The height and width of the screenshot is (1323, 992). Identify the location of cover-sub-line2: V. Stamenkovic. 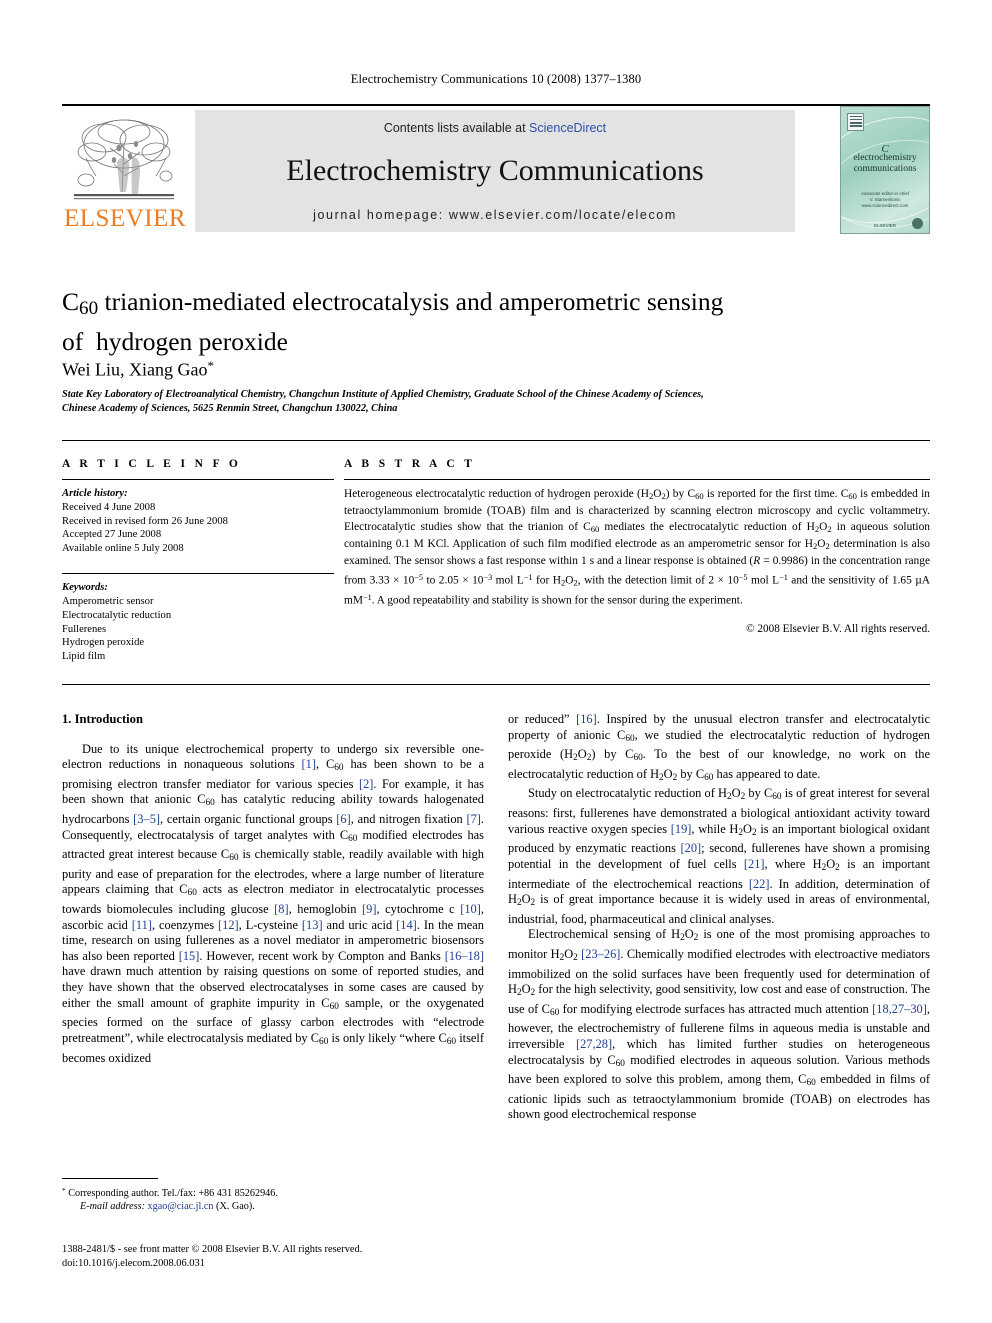
(885, 199).